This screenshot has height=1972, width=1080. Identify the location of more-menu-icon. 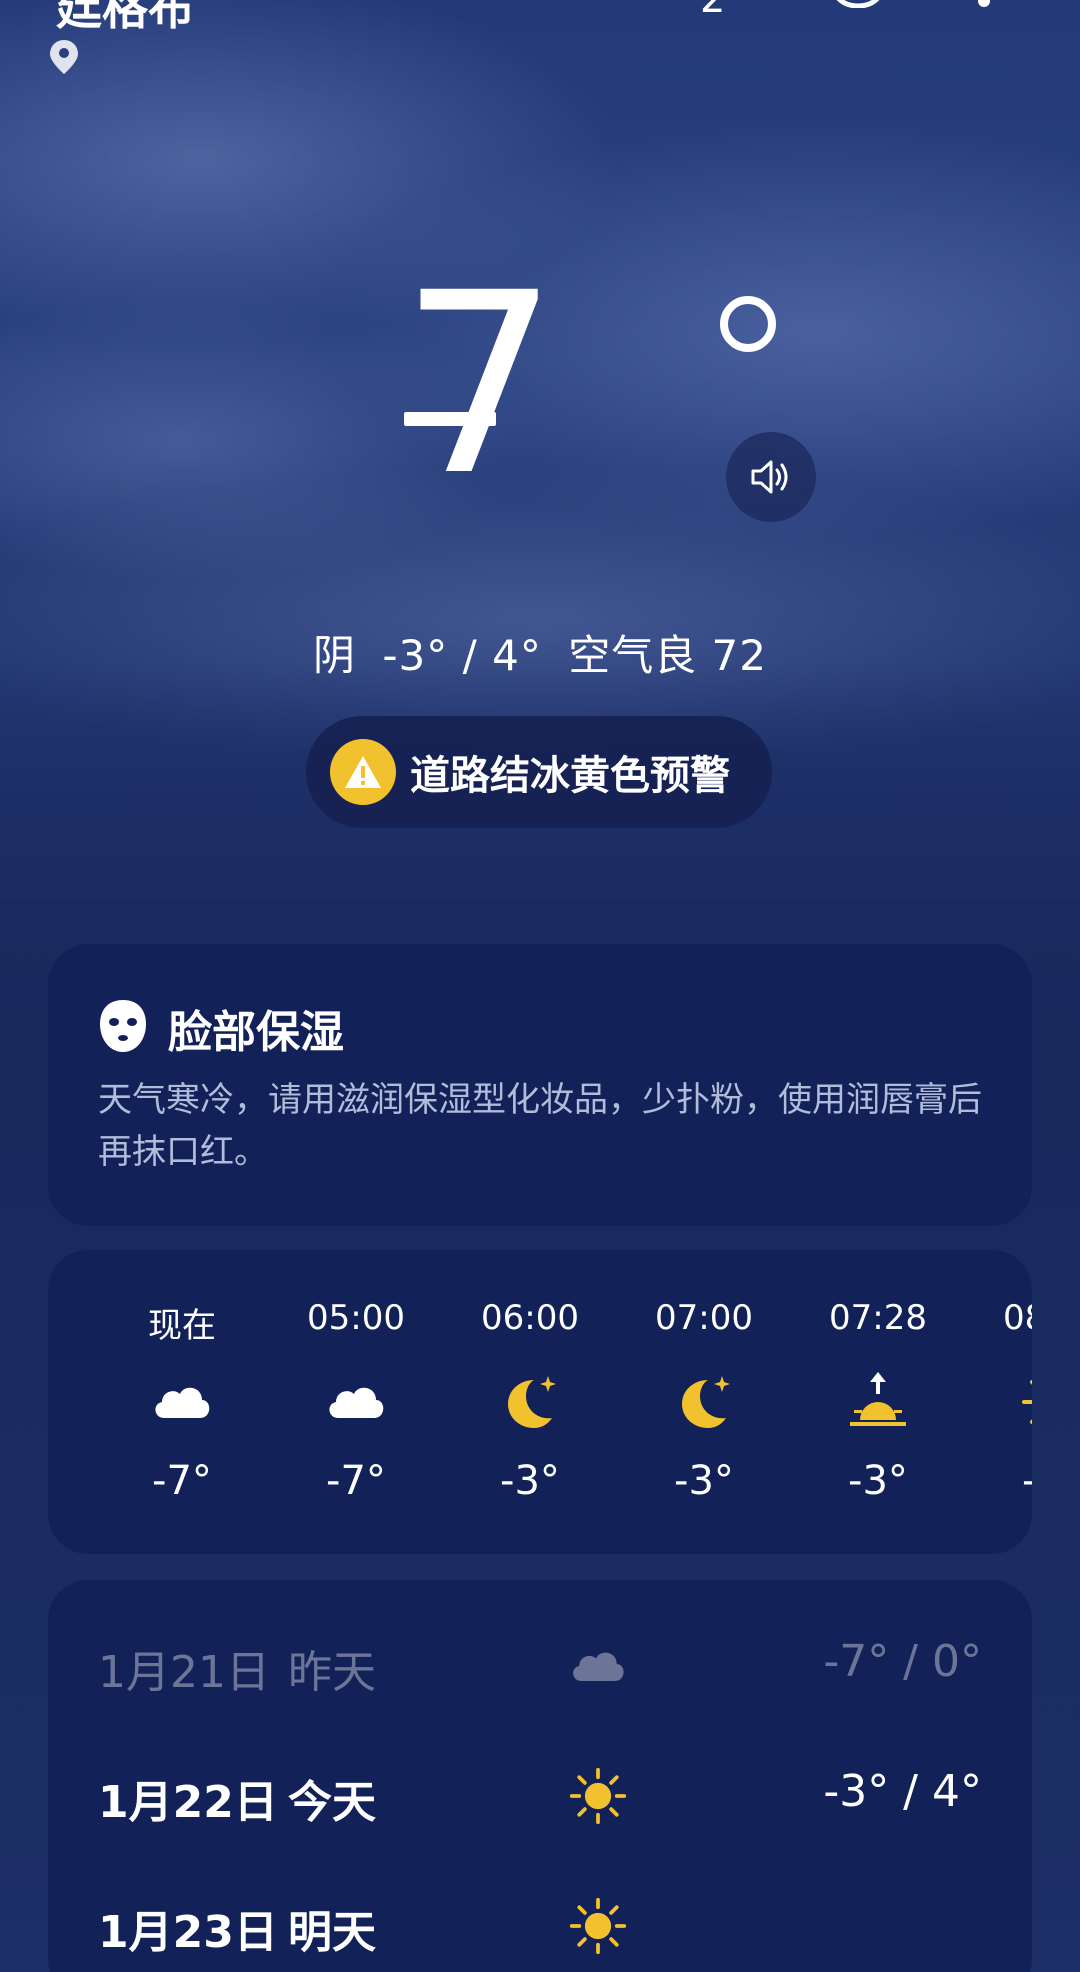
(984, 6).